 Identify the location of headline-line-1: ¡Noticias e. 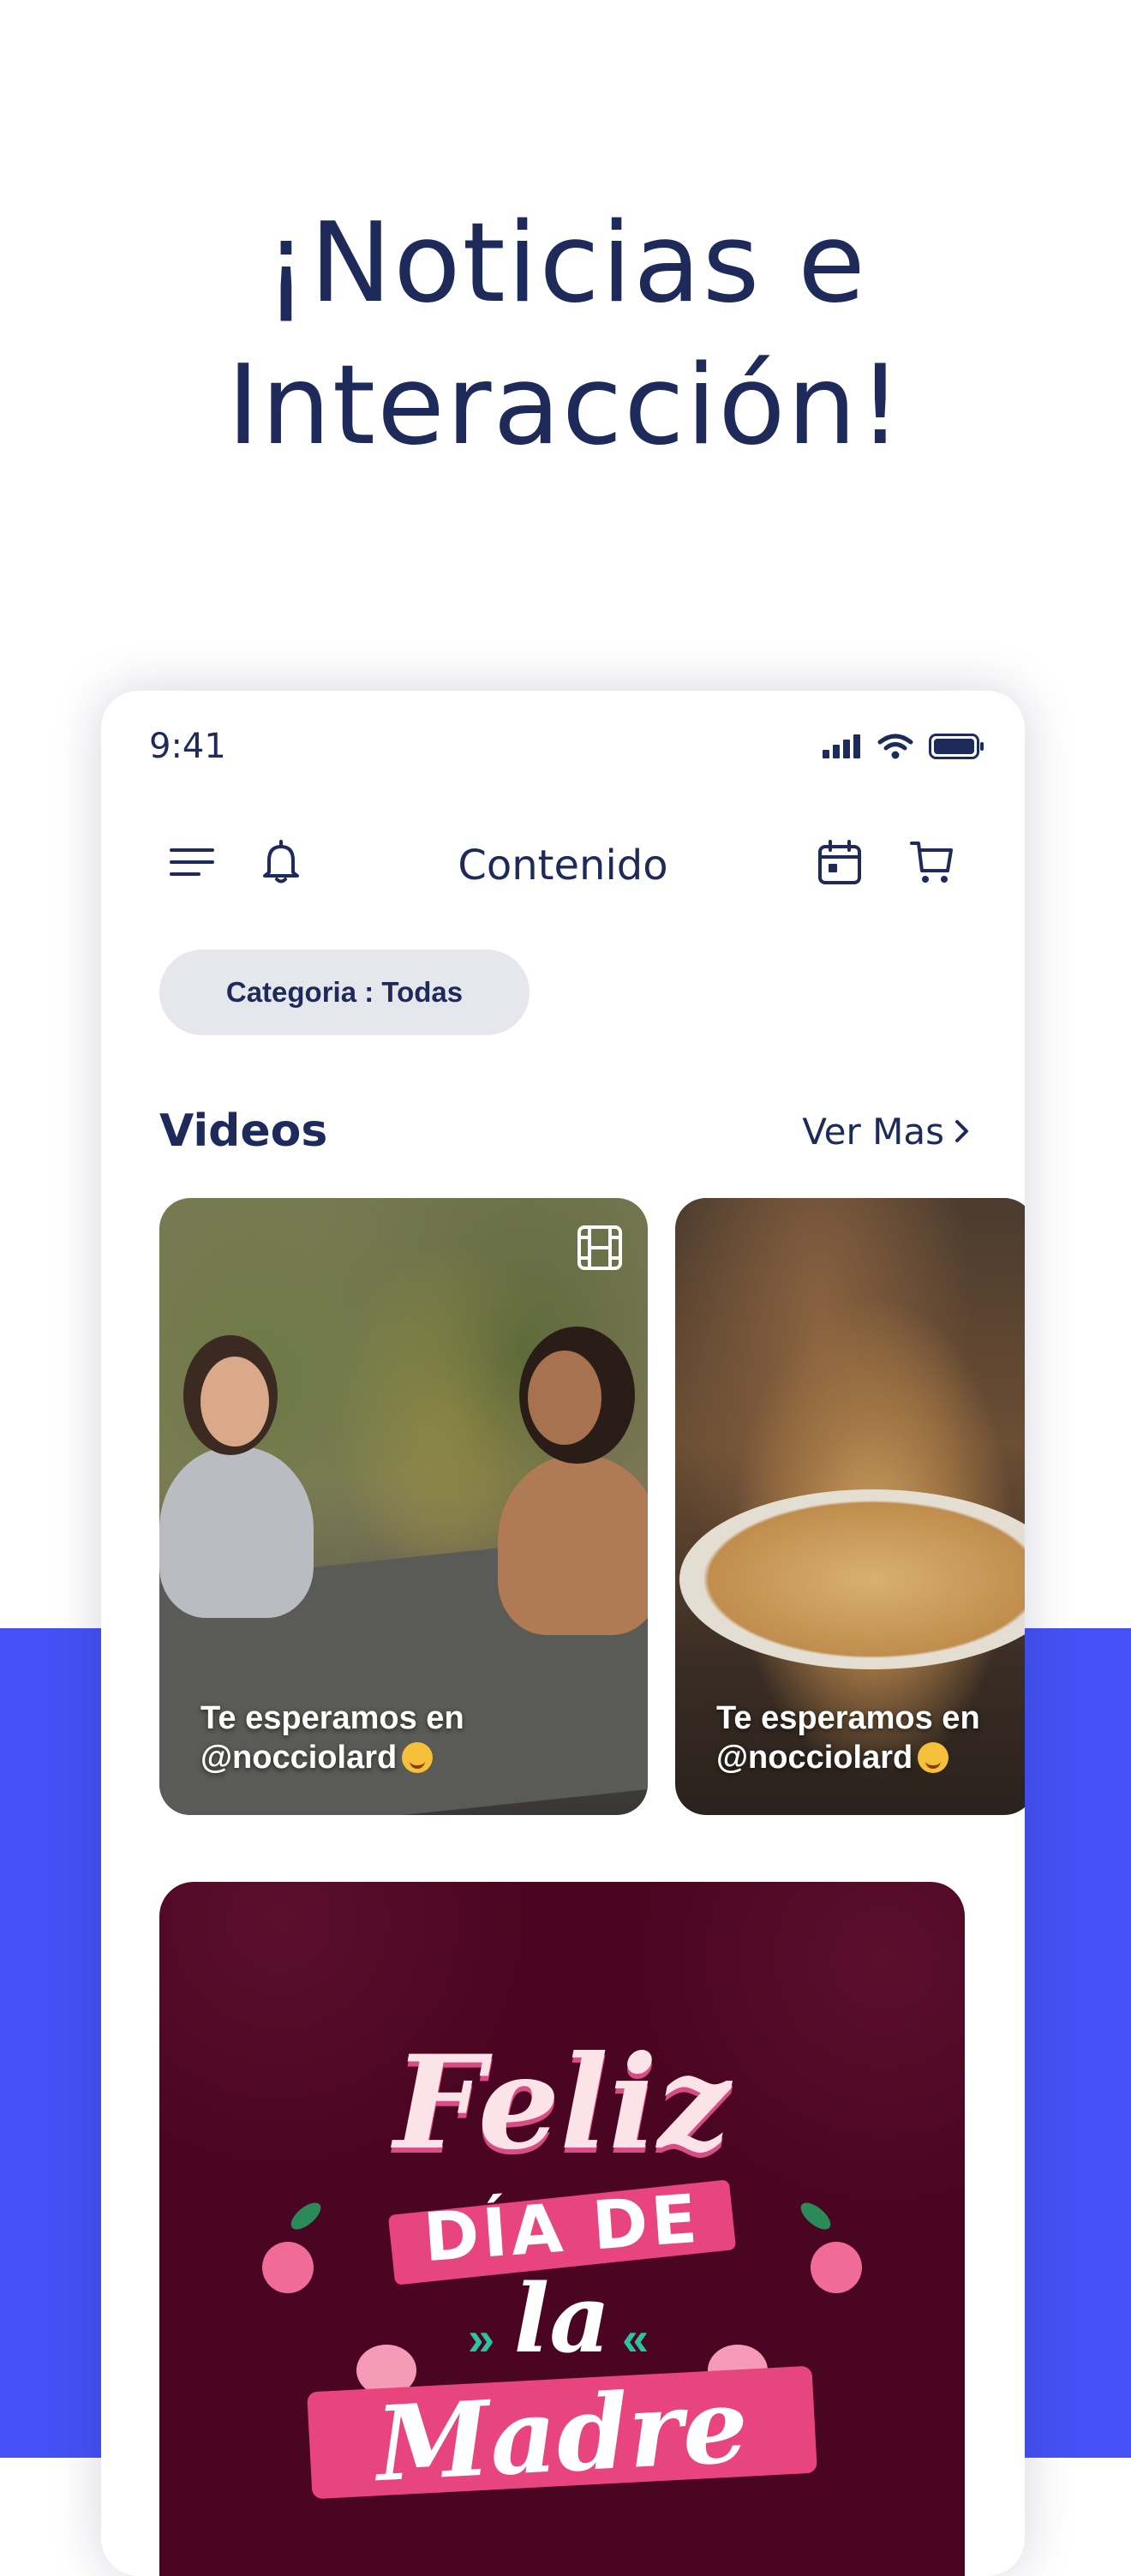
(565, 263).